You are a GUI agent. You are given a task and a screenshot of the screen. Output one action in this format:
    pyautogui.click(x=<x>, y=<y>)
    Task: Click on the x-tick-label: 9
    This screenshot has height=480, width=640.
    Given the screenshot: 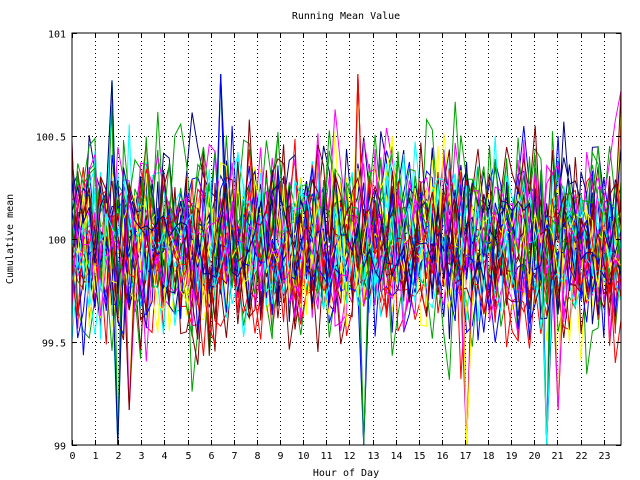 What is the action you would take?
    pyautogui.click(x=280, y=456)
    